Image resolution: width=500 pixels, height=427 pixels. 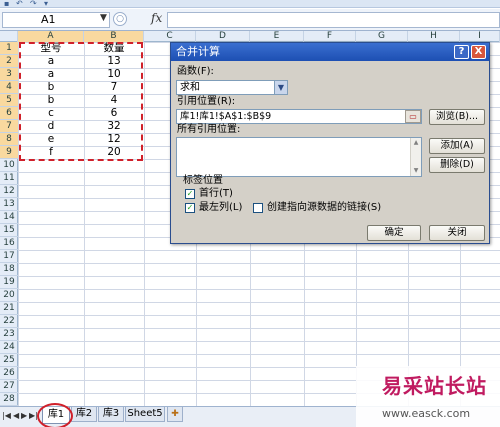 I want to click on first-sheet-icon: |◀, so click(x=6, y=415).